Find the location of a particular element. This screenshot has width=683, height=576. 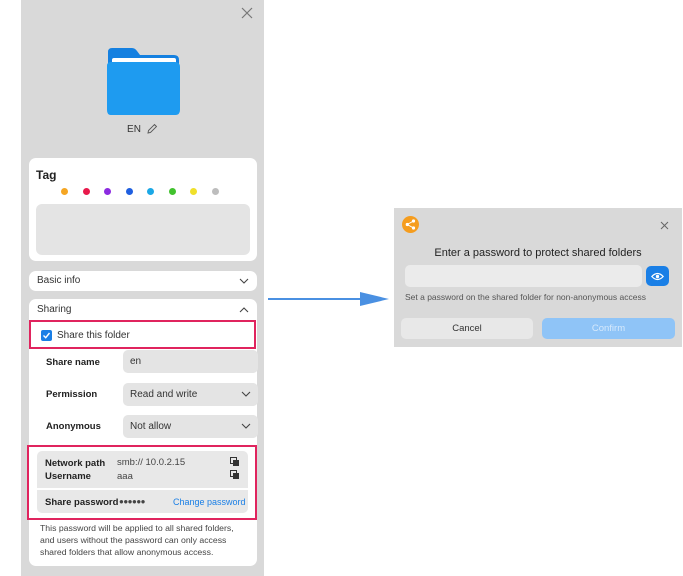

check-icon is located at coordinates (47, 335).